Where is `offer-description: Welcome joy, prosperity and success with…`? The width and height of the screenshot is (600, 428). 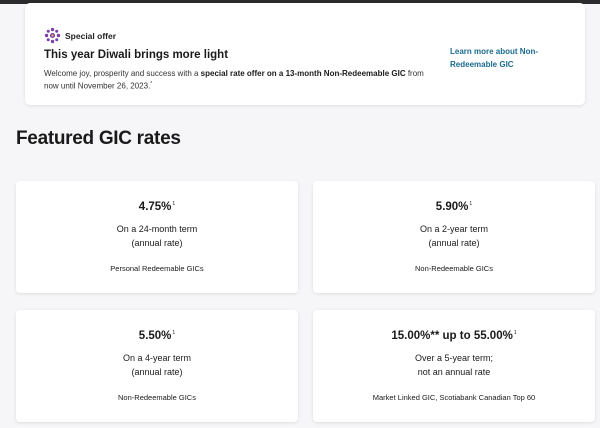 offer-description: Welcome joy, prosperity and success with… is located at coordinates (239, 80).